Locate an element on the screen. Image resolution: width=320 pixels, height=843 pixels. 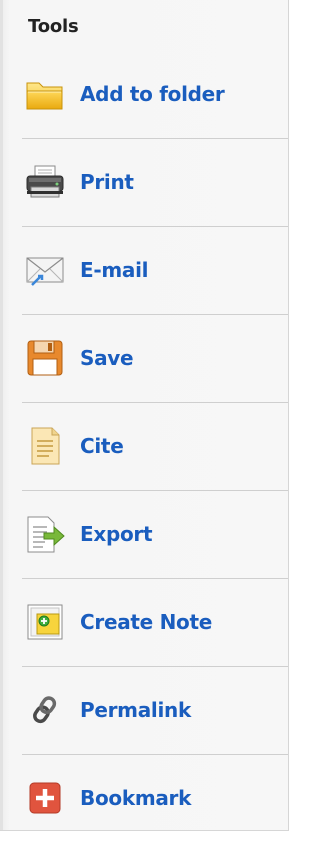
tool-item-label: Print is located at coordinates (107, 182).